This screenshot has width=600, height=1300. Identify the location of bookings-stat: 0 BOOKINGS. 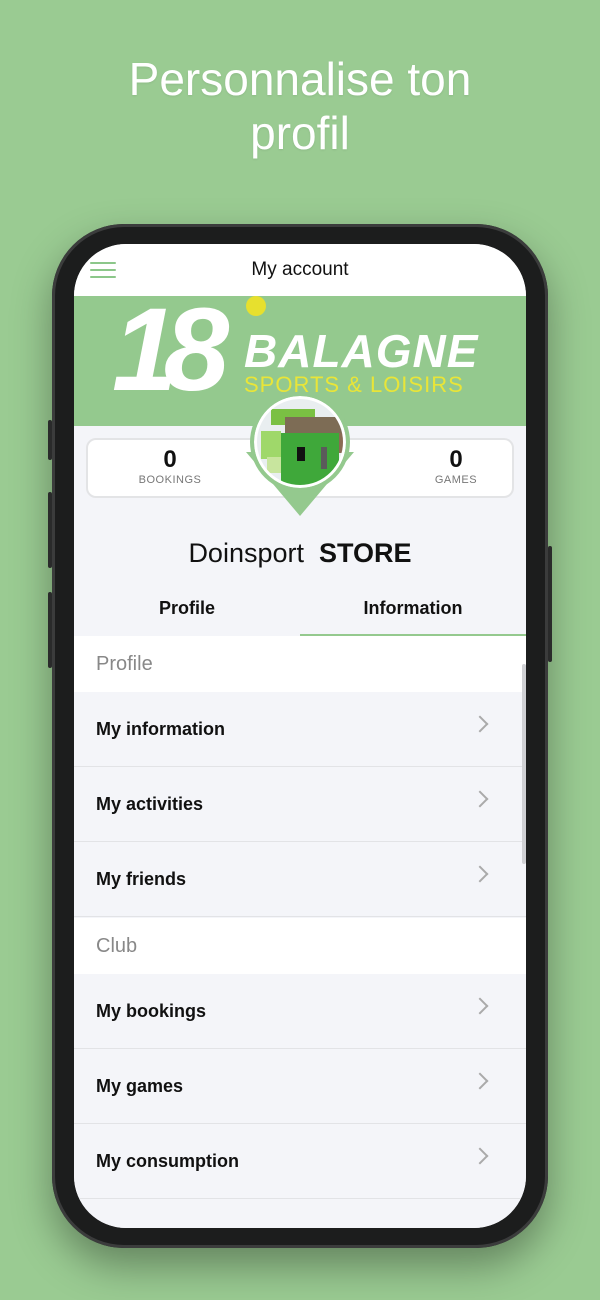
(170, 466).